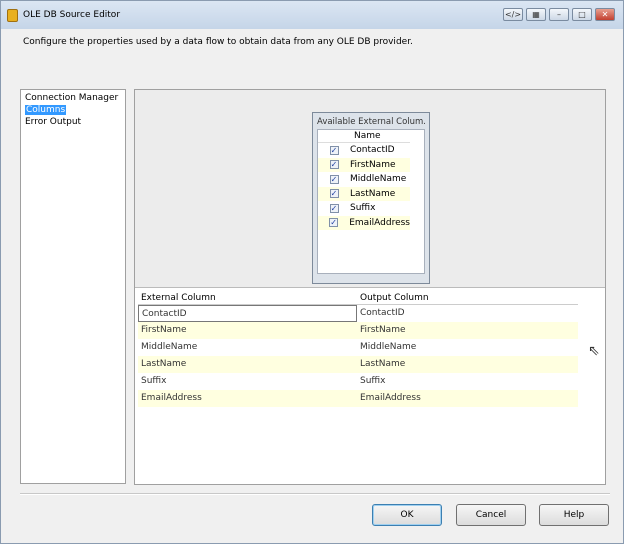 The height and width of the screenshot is (544, 628). What do you see at coordinates (536, 14) in the screenshot?
I see `properties-icon: ▦` at bounding box center [536, 14].